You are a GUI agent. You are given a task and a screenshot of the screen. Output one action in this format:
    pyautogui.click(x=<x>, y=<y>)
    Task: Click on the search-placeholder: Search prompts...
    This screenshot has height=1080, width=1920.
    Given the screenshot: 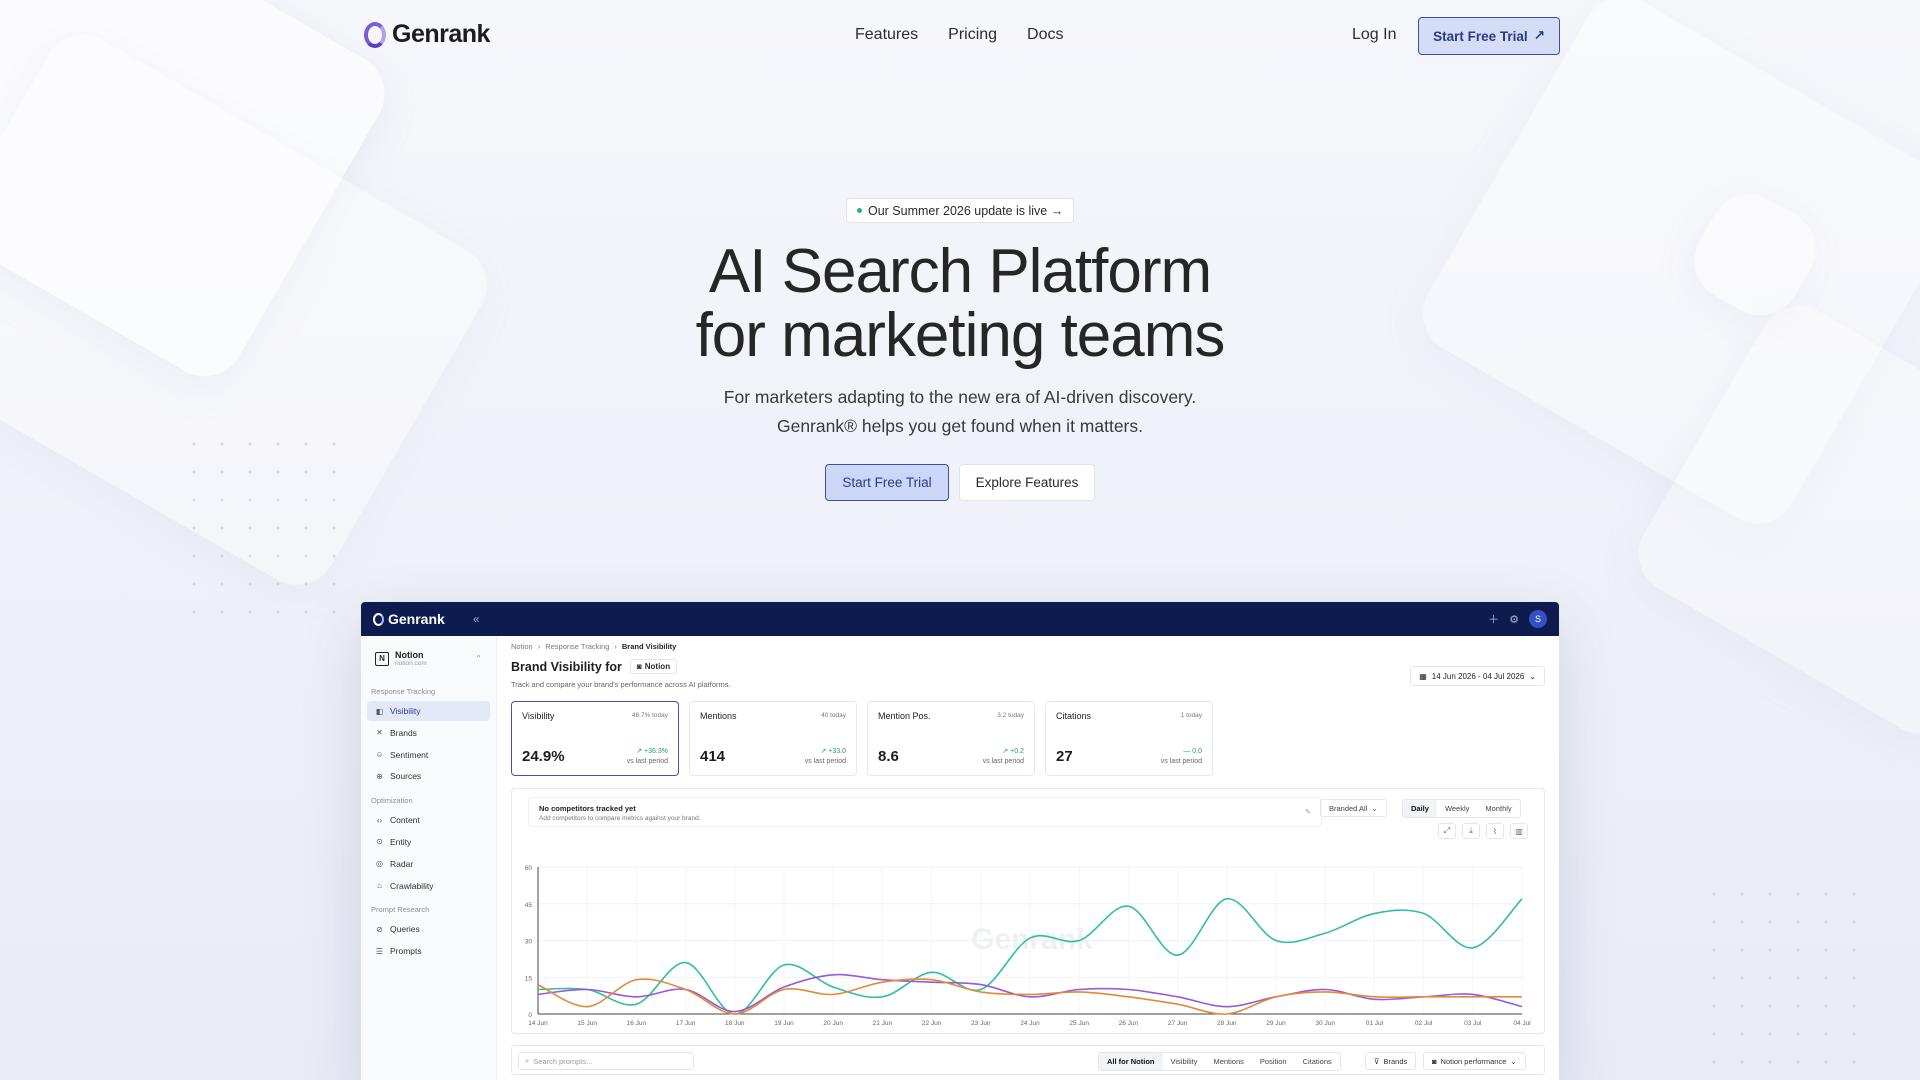 What is the action you would take?
    pyautogui.click(x=563, y=1061)
    